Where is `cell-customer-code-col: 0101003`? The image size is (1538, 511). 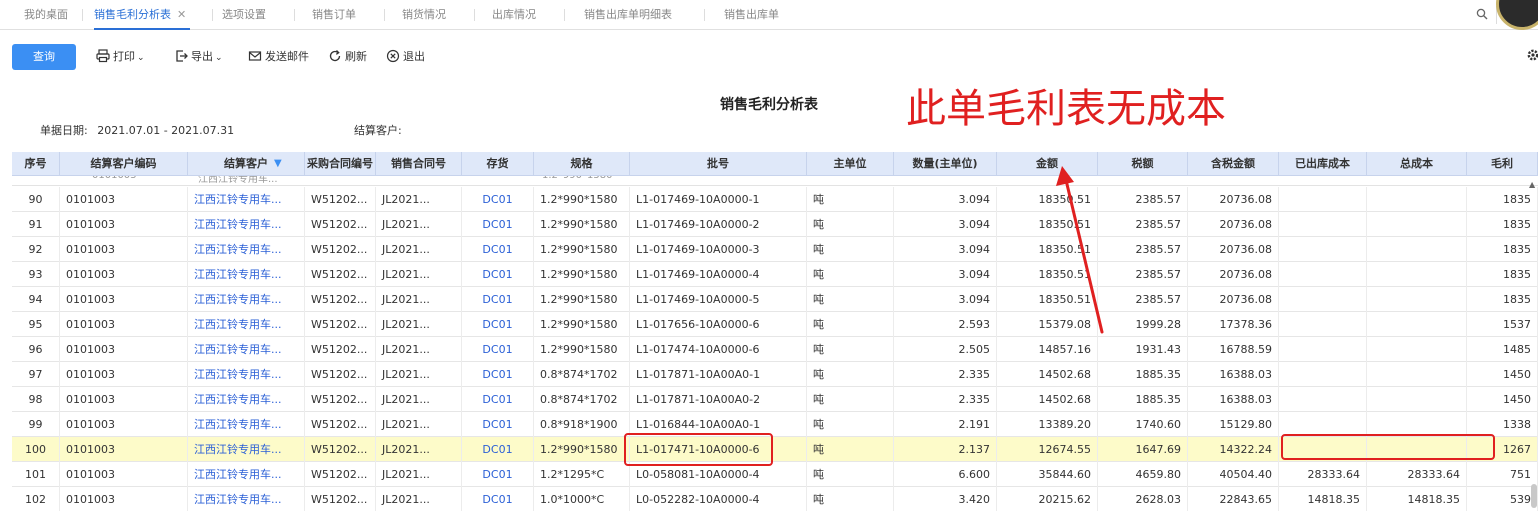 cell-customer-code-col: 0101003 is located at coordinates (124, 349).